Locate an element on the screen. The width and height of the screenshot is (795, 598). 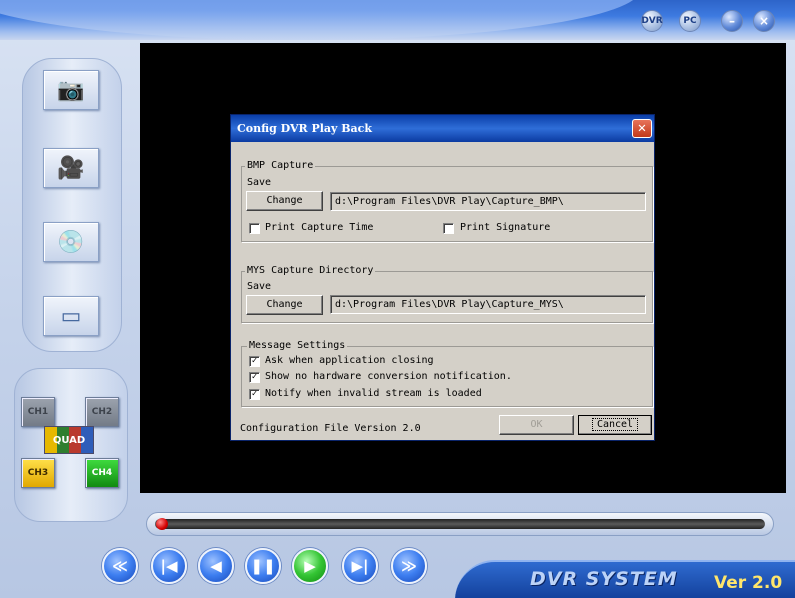
cancel-button: Cancel is located at coordinates (615, 425).